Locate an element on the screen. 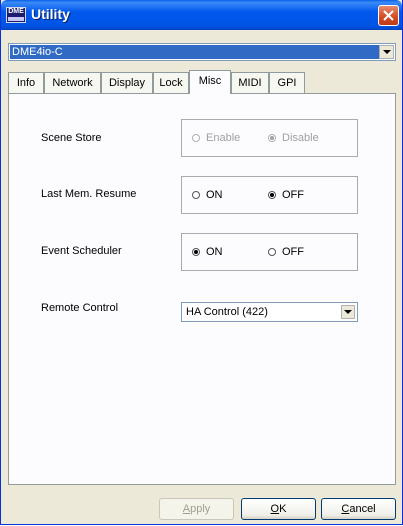 This screenshot has width=403, height=526. device-dropdown-value: DME4io-C is located at coordinates (195, 52).